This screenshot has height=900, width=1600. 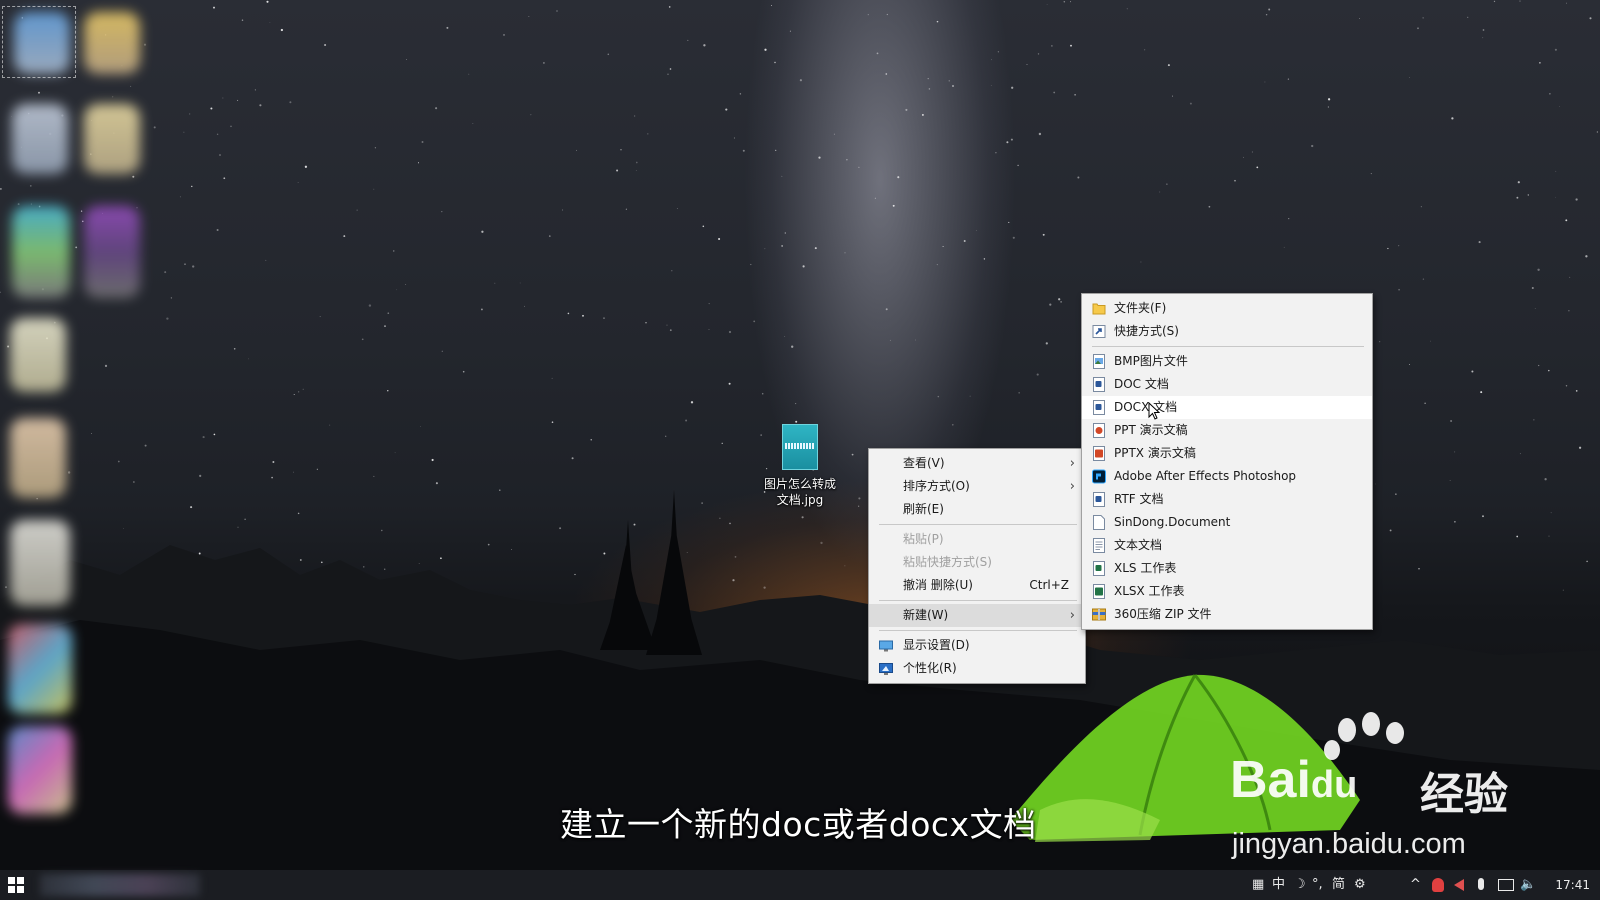 What do you see at coordinates (16, 885) in the screenshot?
I see `windows-start-icon` at bounding box center [16, 885].